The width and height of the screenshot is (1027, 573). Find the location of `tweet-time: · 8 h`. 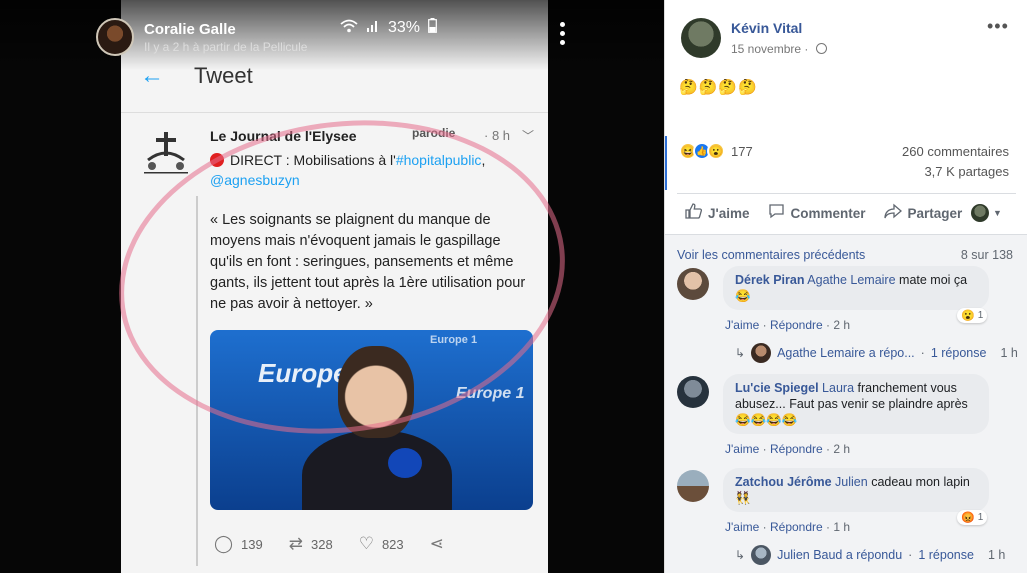

tweet-time: · 8 h is located at coordinates (497, 135).